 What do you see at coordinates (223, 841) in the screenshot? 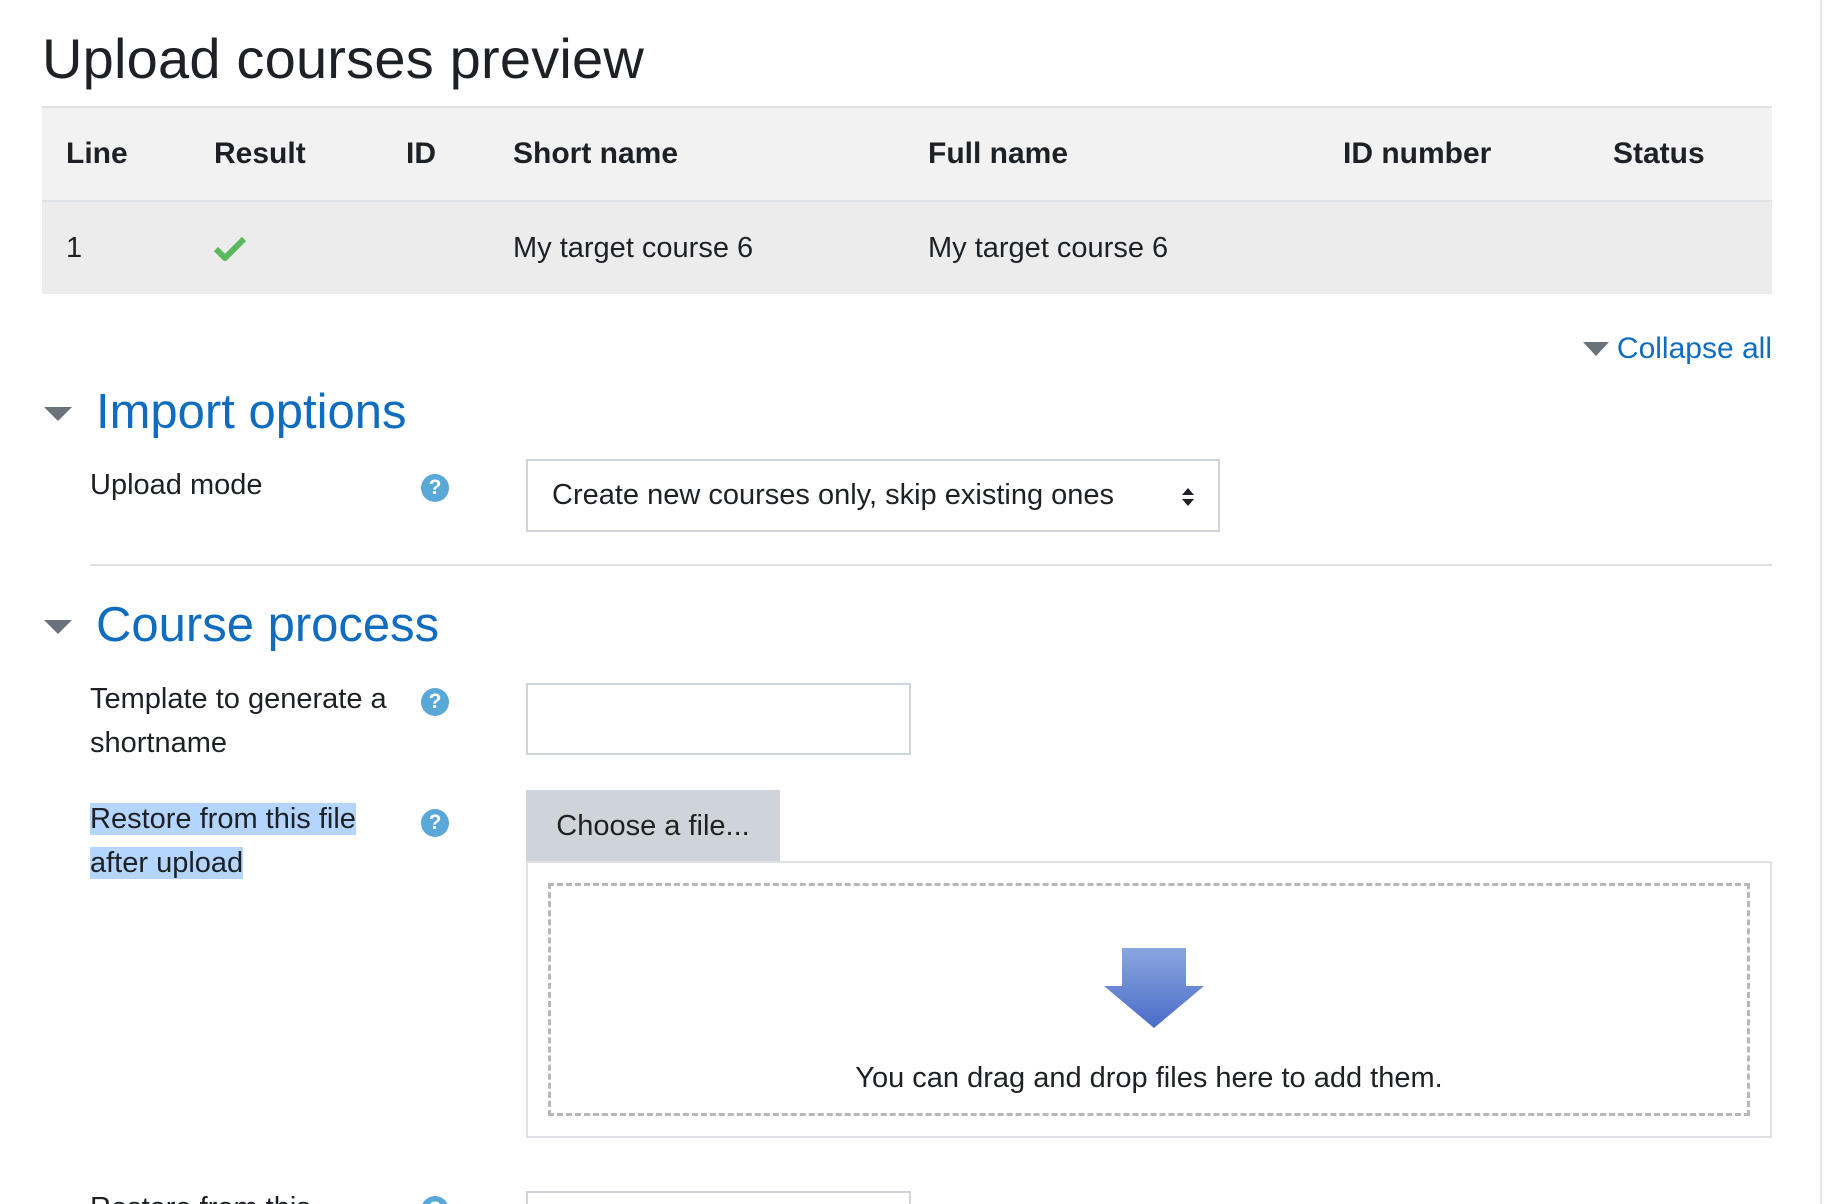
I see `restore-file-label: Restore from this file after upload` at bounding box center [223, 841].